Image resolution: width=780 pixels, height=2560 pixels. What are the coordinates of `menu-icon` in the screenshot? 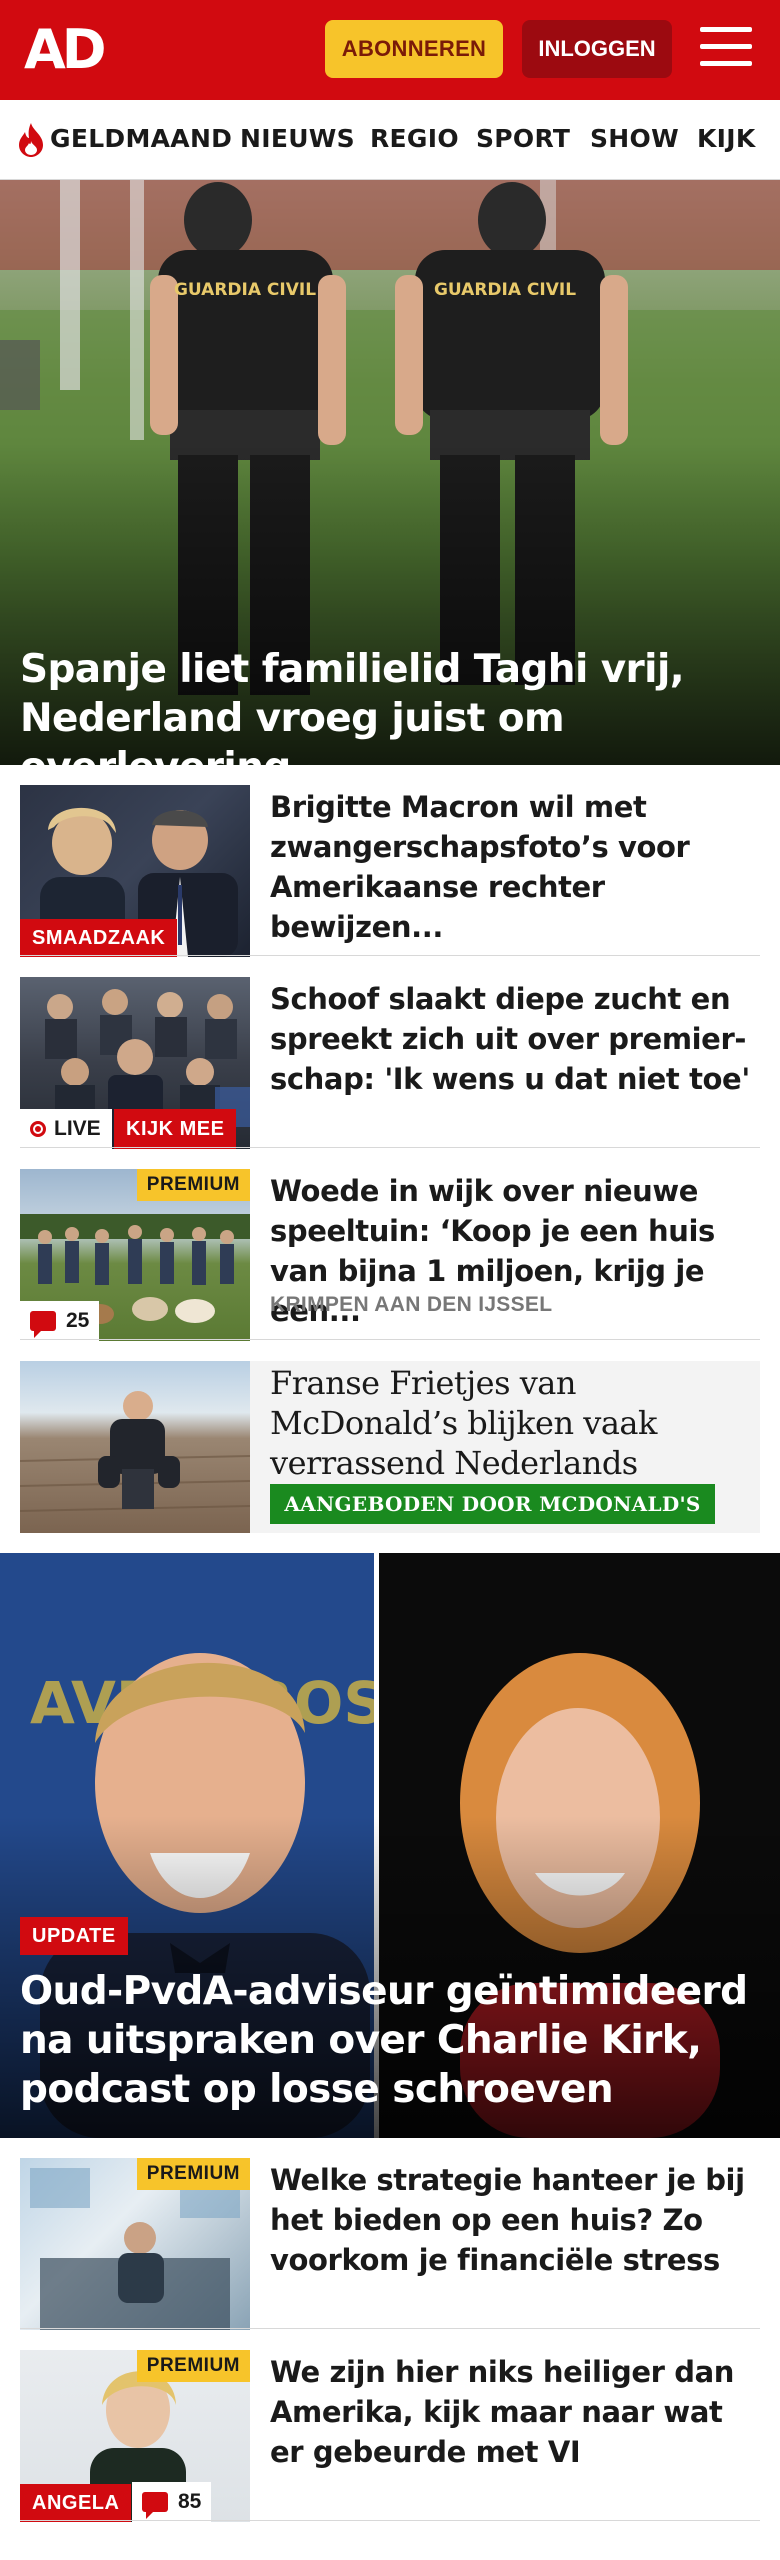 It's located at (726, 49).